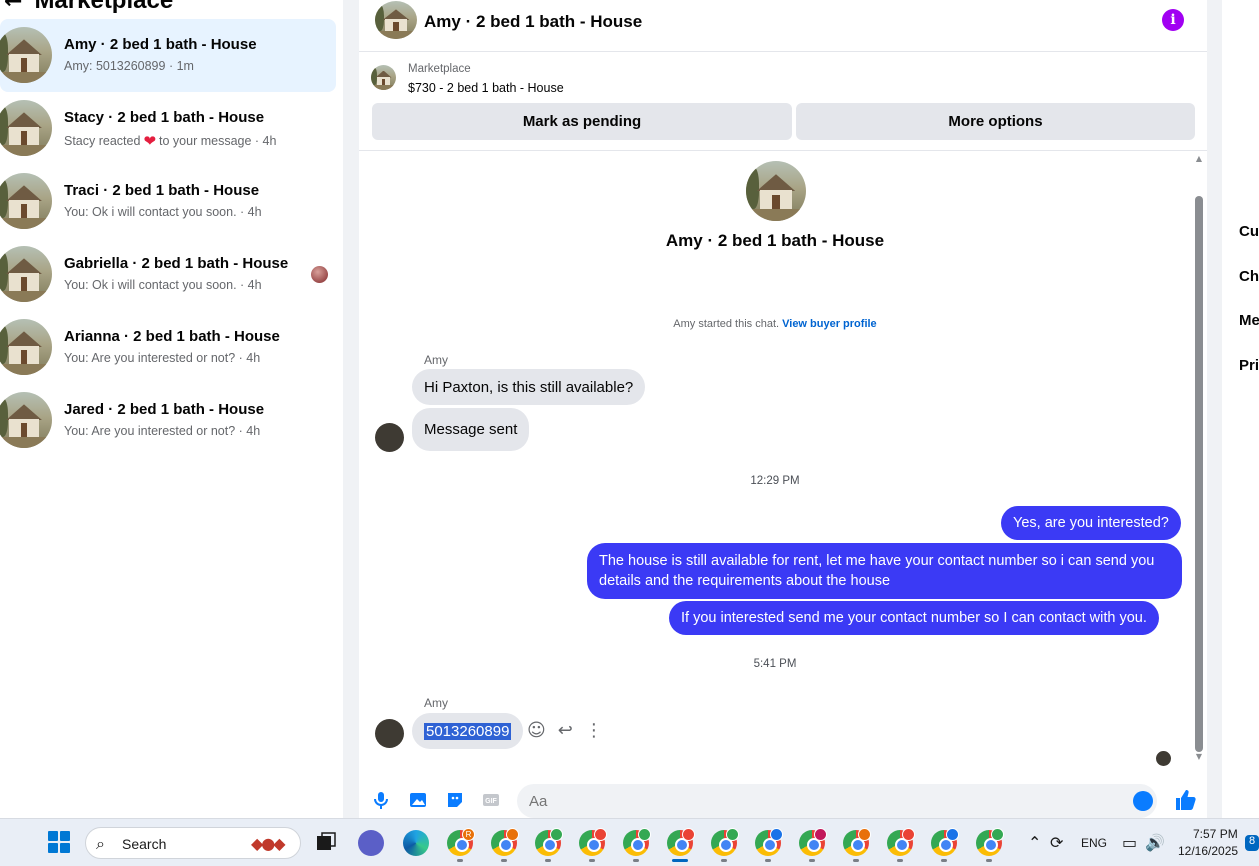 This screenshot has width=1259, height=866. What do you see at coordinates (104, 7) in the screenshot?
I see `sidebar-title: Marketplace` at bounding box center [104, 7].